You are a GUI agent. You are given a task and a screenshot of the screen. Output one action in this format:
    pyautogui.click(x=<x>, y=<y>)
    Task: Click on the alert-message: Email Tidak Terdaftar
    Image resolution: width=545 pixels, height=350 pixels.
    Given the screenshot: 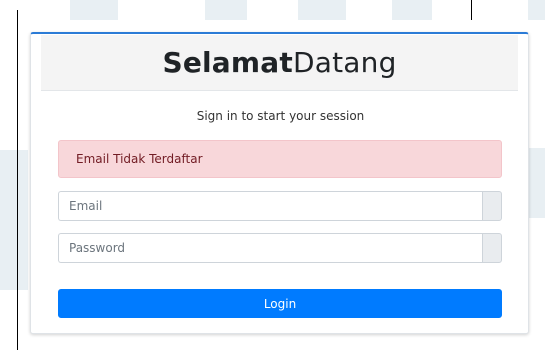 What is the action you would take?
    pyautogui.click(x=139, y=159)
    